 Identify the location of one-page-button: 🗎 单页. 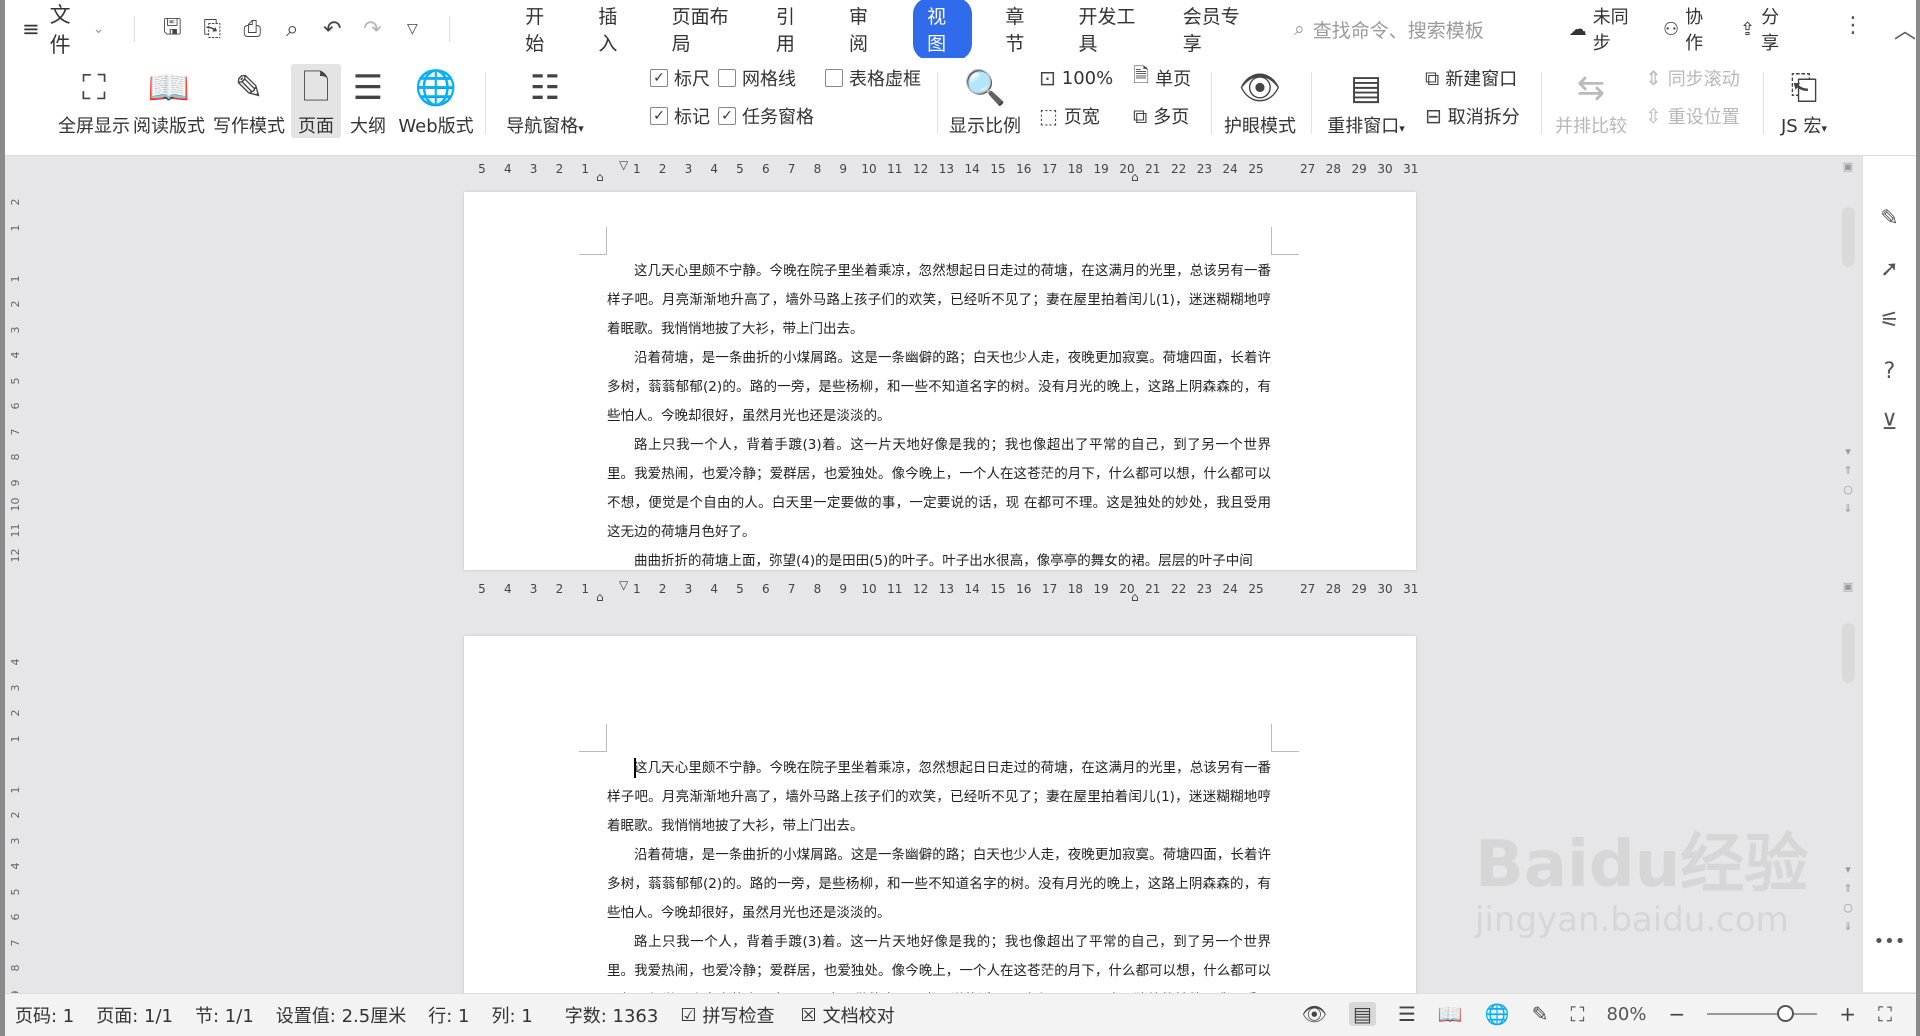
(1162, 77).